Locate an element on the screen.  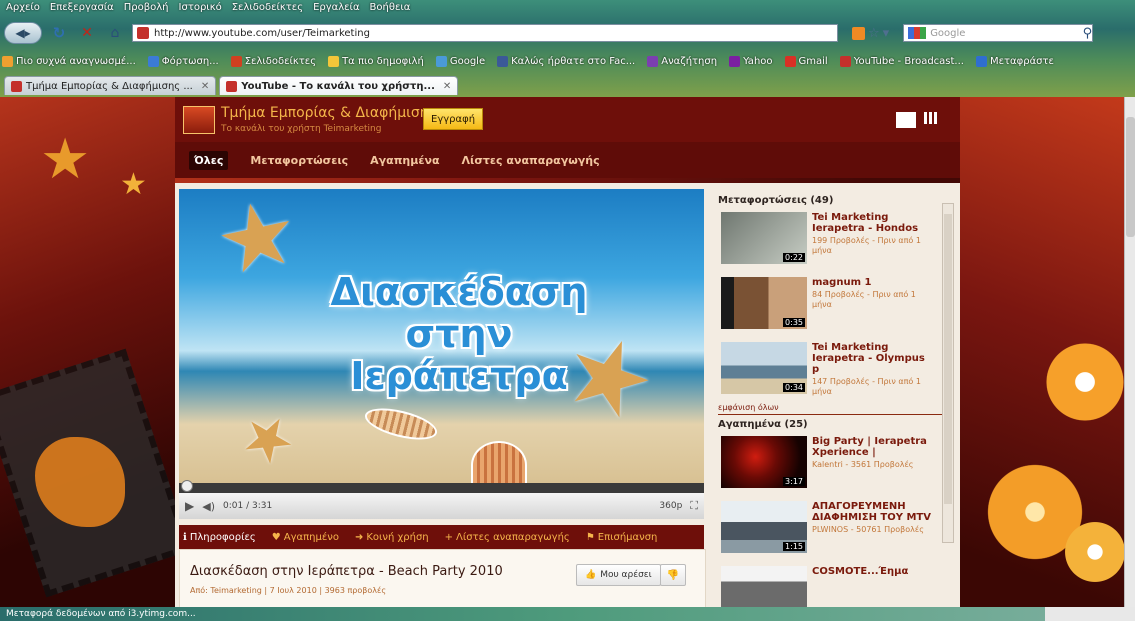
uploads-header: Μεταφορτώσεις (49) is located at coordinates (837, 200).